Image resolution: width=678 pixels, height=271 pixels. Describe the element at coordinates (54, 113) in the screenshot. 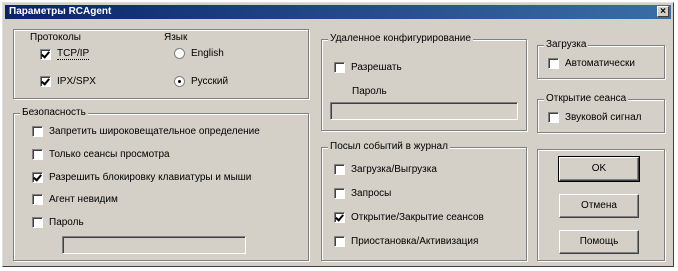

I see `security-label: Безопасность` at that location.